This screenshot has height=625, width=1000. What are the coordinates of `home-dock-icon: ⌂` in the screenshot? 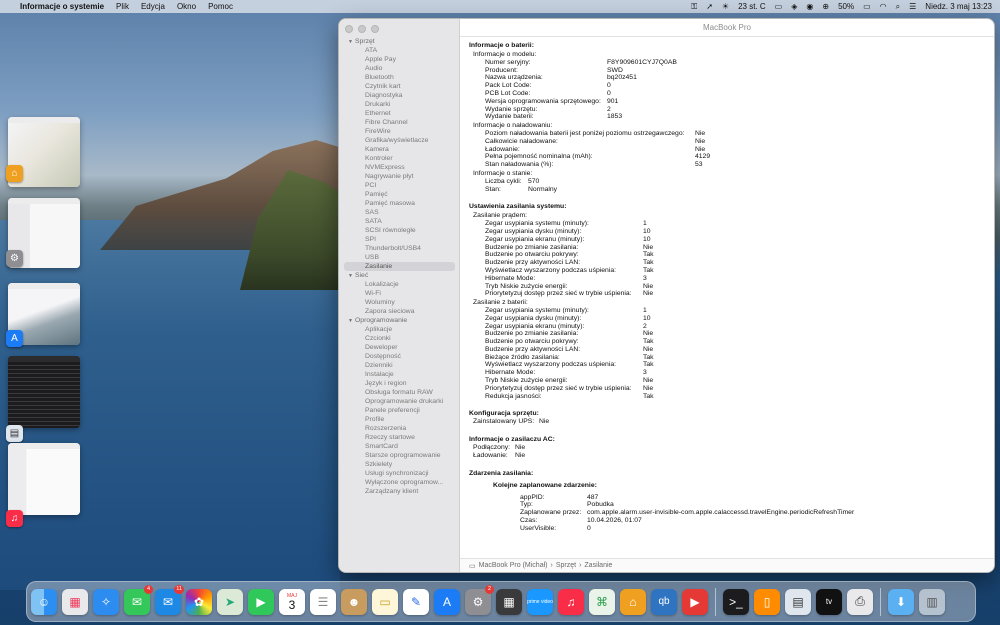 It's located at (633, 601).